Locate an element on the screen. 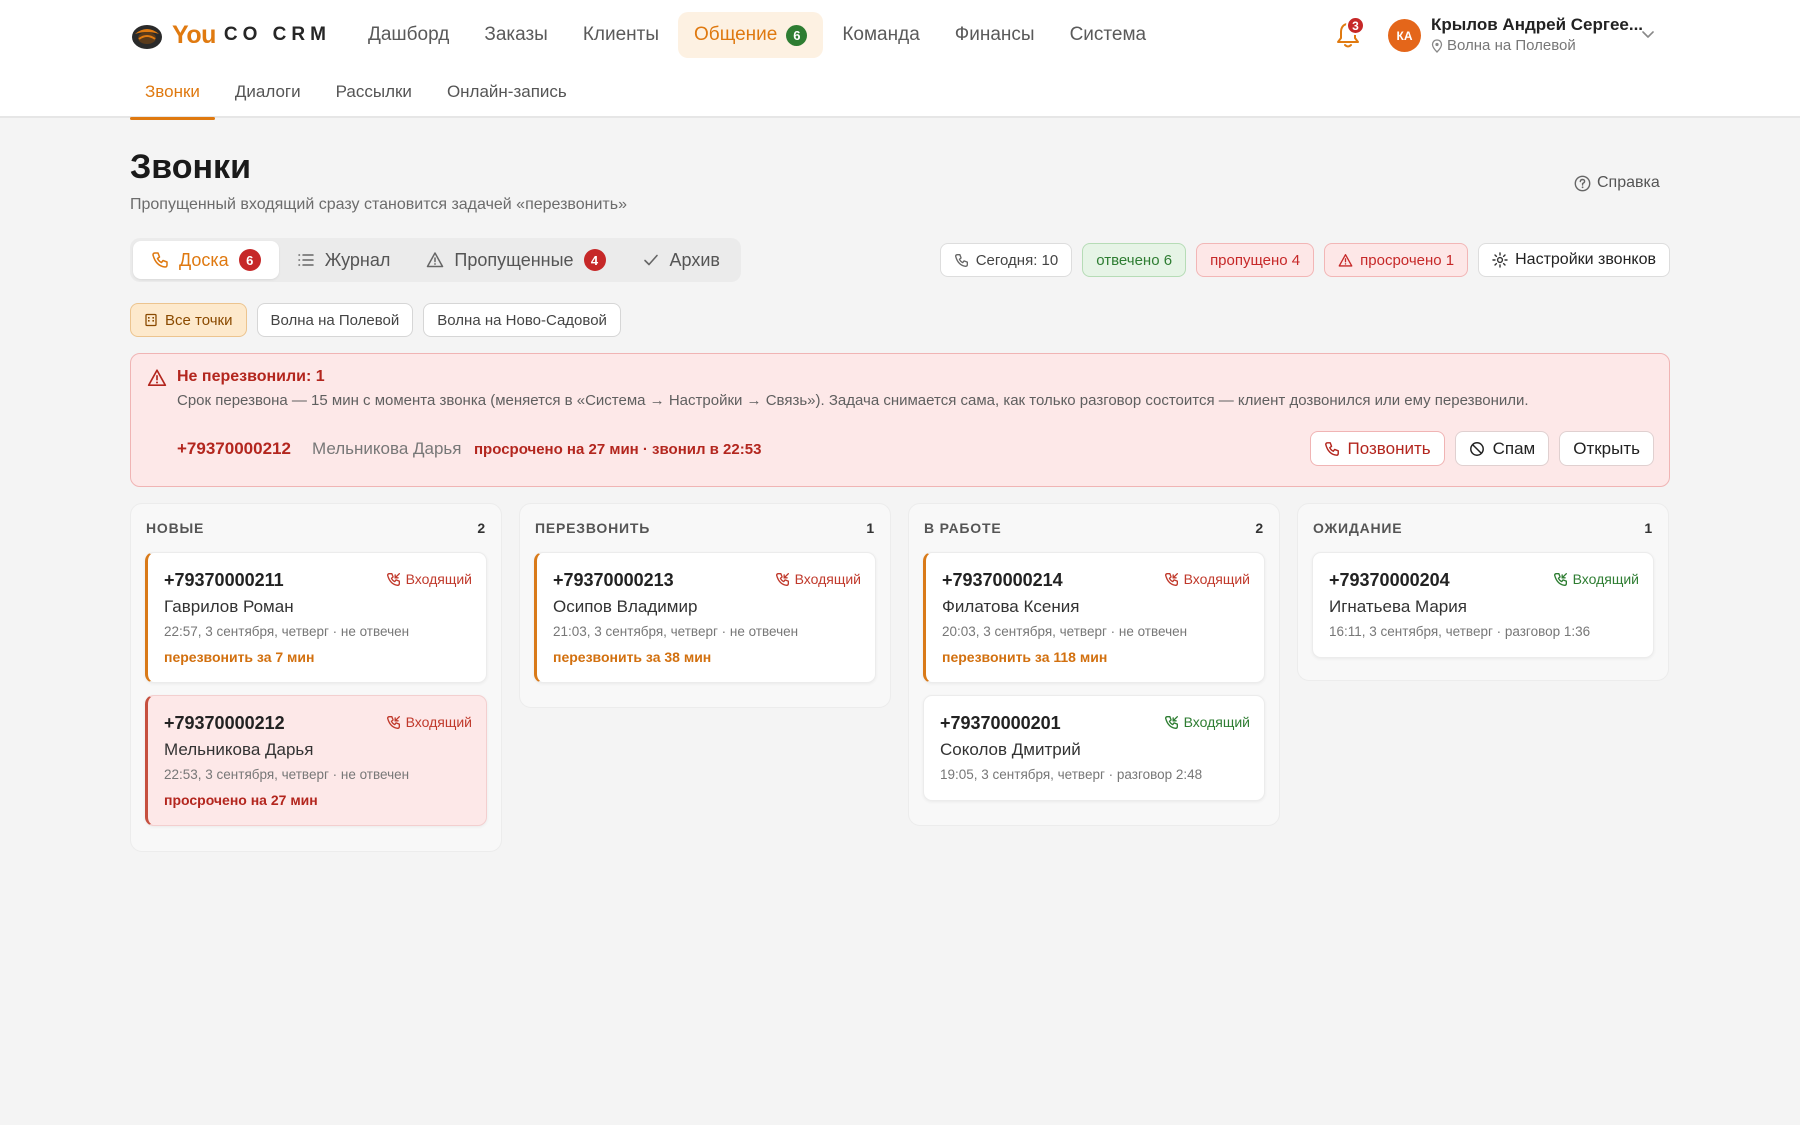  card-phone: +79370000211 is located at coordinates (224, 580).